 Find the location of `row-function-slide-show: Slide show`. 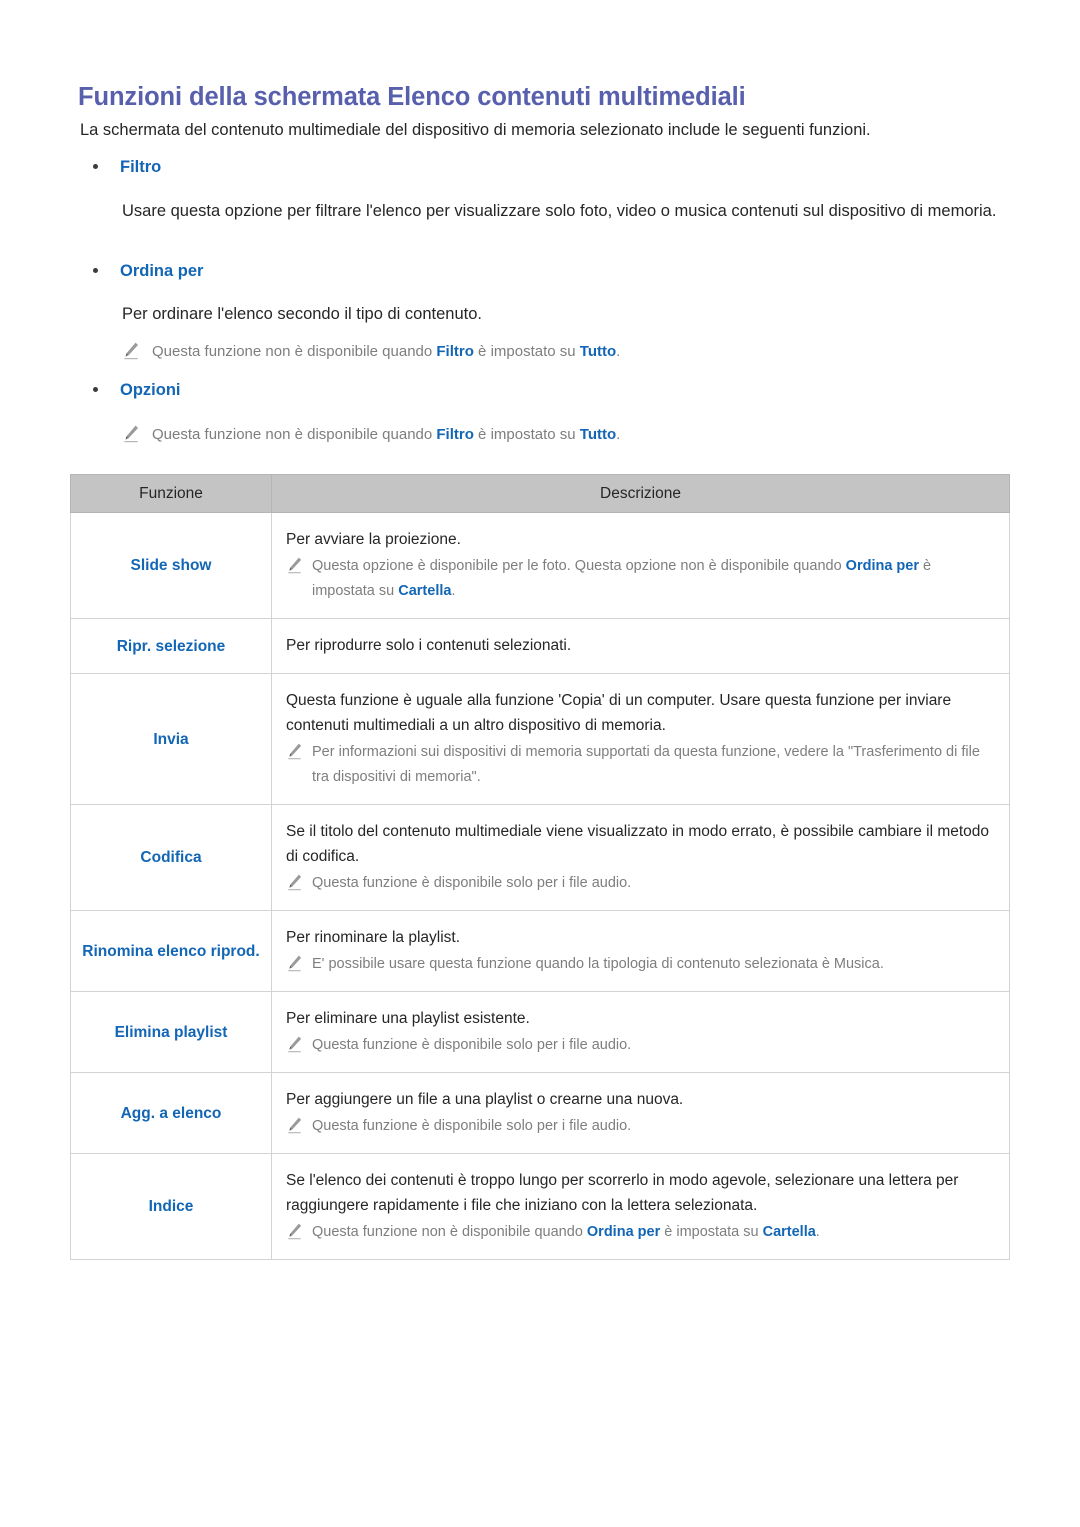

row-function-slide-show: Slide show is located at coordinates (171, 565).